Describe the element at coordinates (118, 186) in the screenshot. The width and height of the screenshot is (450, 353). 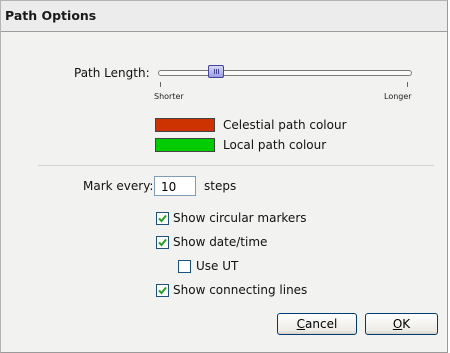
I see `mark-every-label: Mark every:` at that location.